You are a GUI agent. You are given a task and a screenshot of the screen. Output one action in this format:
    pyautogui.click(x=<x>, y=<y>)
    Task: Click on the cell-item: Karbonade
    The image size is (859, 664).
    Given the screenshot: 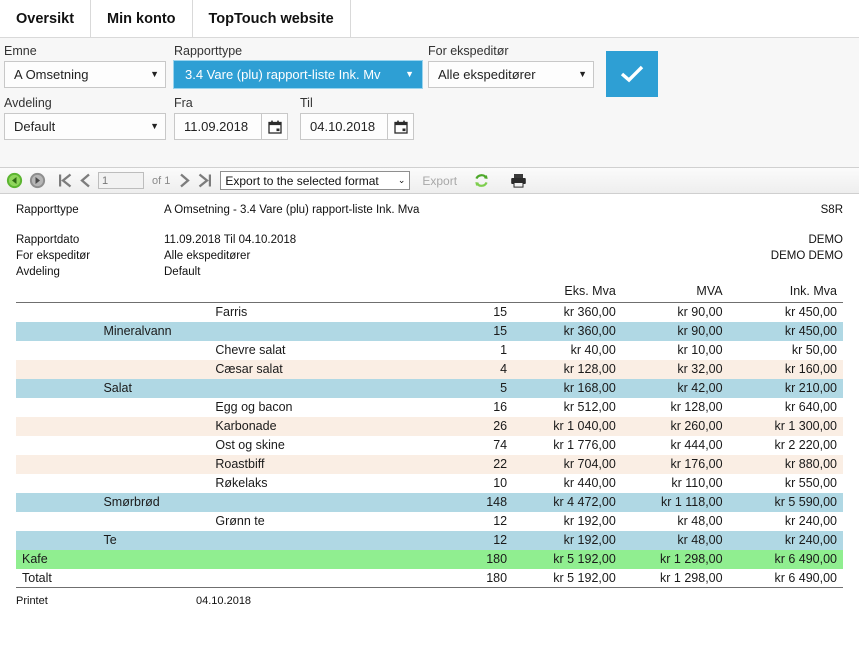 What is the action you would take?
    pyautogui.click(x=306, y=426)
    